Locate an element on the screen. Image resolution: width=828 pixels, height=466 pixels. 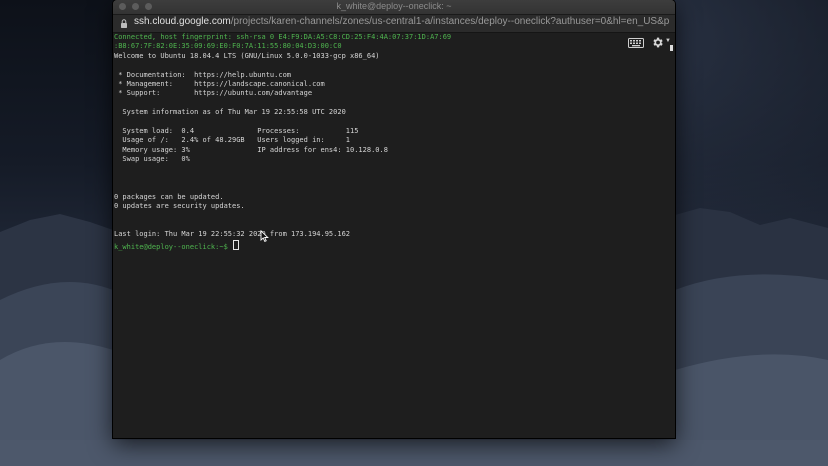
settings-dropdown-caret: ▼ is located at coordinates (668, 41).